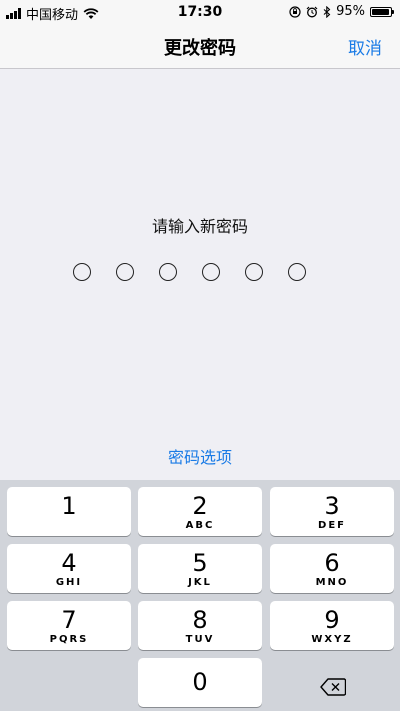 Image resolution: width=400 pixels, height=711 pixels. Describe the element at coordinates (332, 620) in the screenshot. I see `key-digit: 9` at that location.